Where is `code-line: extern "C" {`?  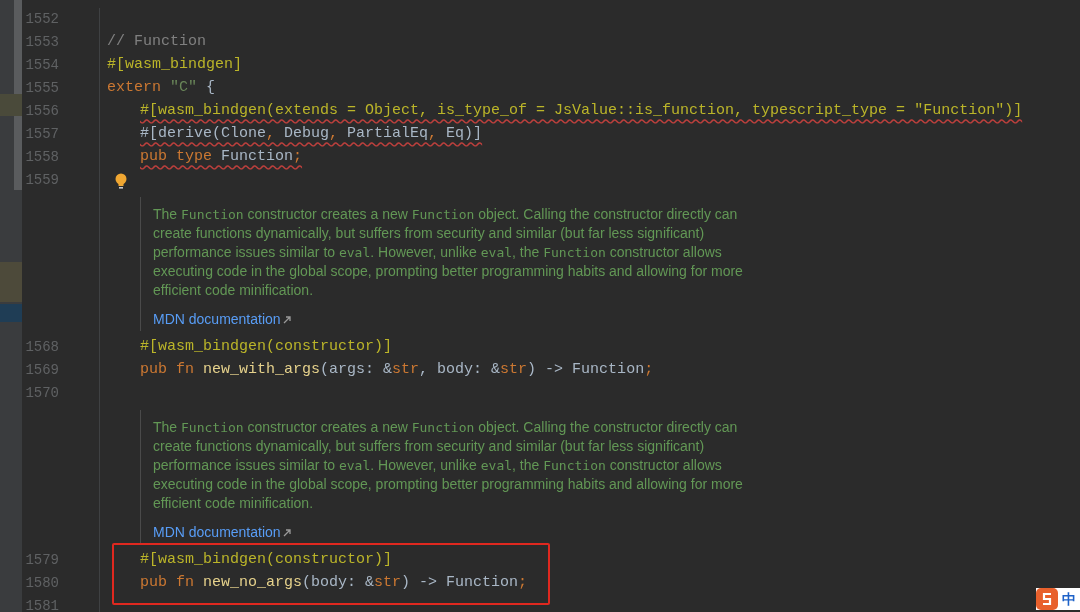 code-line: extern "C" { is located at coordinates (161, 88).